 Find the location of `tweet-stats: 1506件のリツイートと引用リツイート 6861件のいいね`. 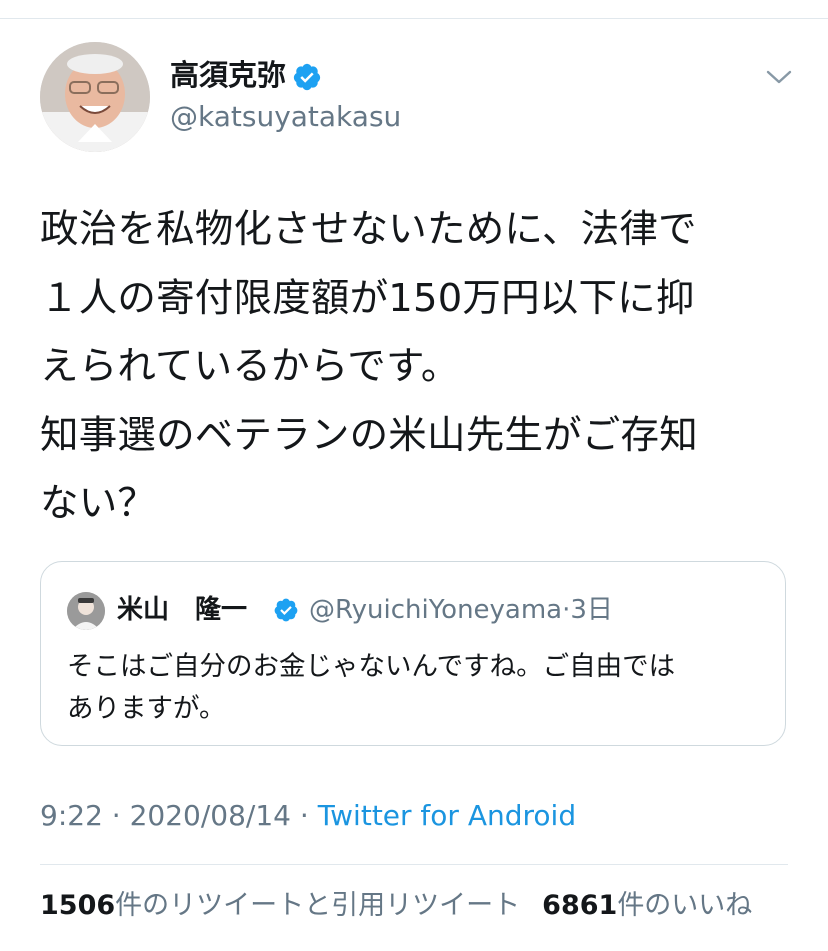

tweet-stats: 1506件のリツイートと引用リツイート 6861件のいいね is located at coordinates (396, 906).